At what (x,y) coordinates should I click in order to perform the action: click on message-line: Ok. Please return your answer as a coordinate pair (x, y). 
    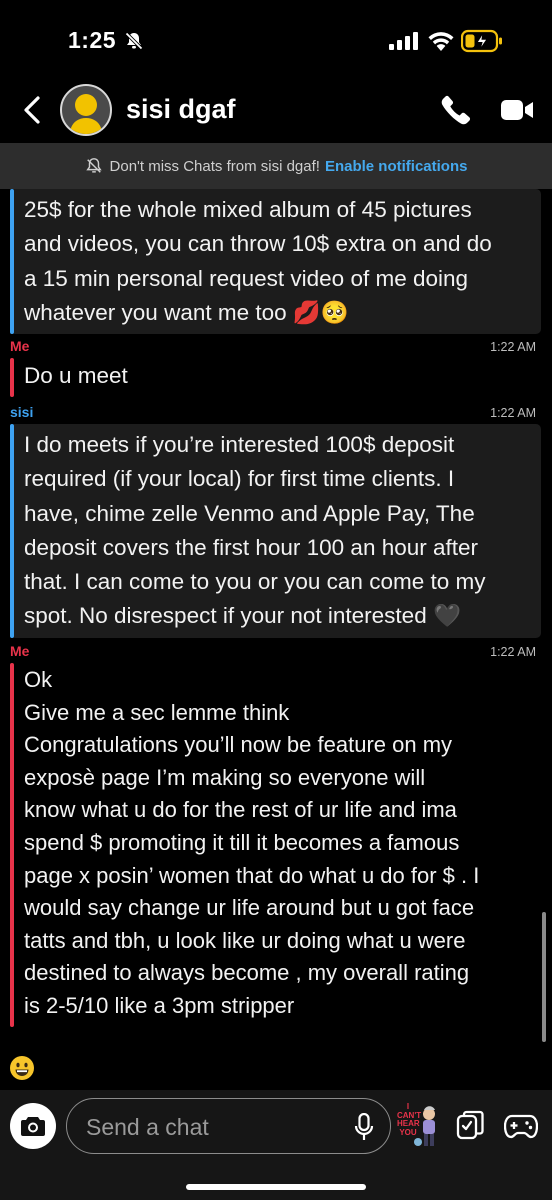
    Looking at the image, I should click on (38, 679).